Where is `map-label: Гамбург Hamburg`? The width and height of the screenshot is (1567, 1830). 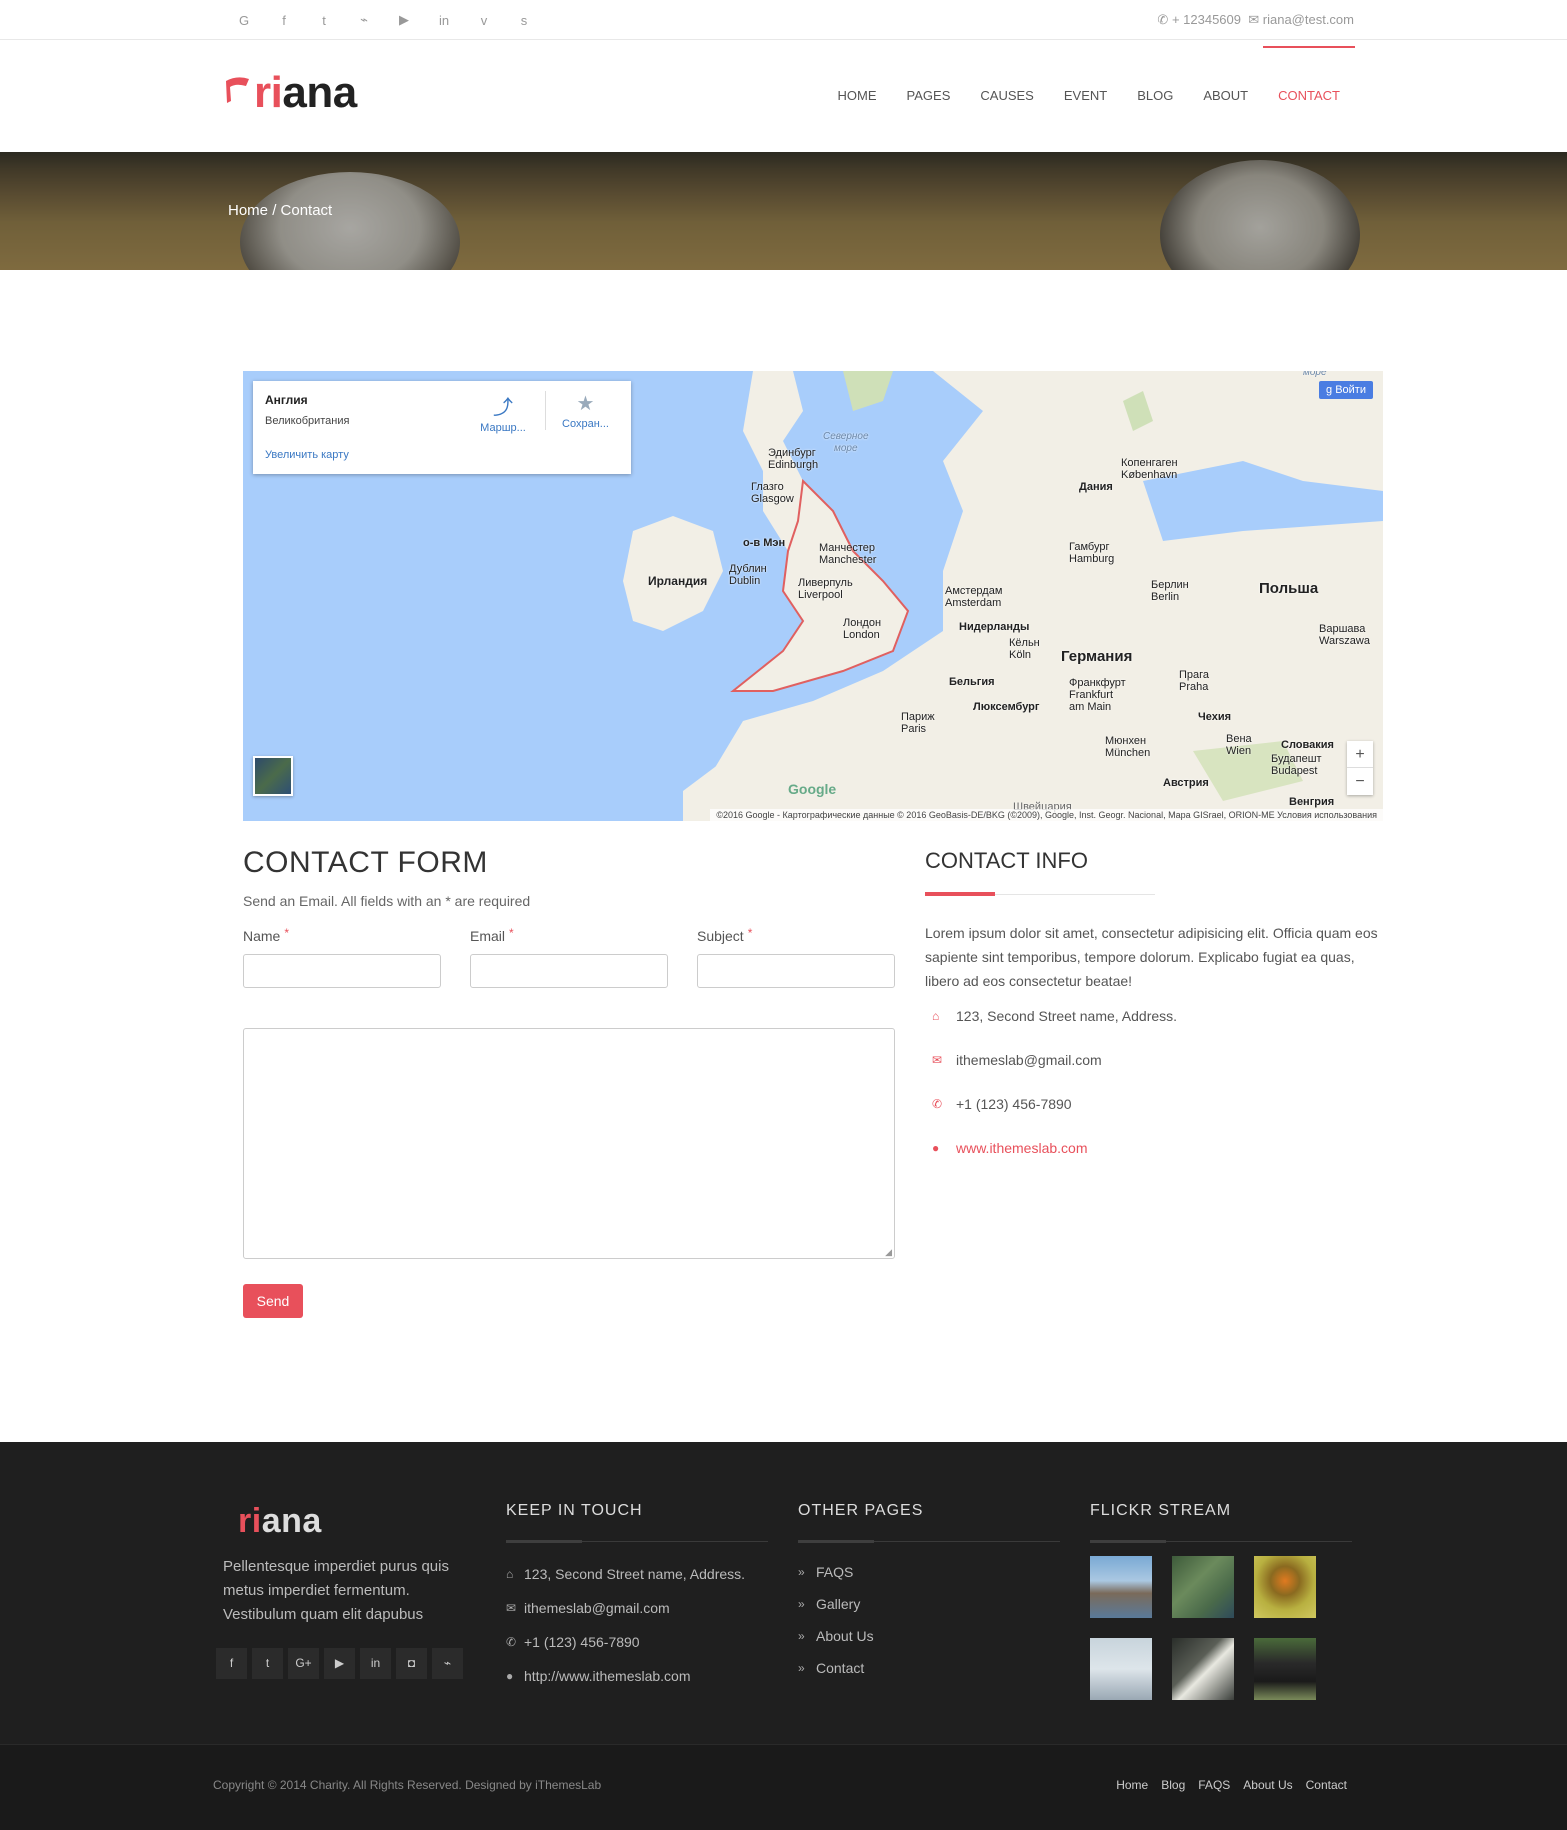
map-label: Гамбург Hamburg is located at coordinates (1092, 553).